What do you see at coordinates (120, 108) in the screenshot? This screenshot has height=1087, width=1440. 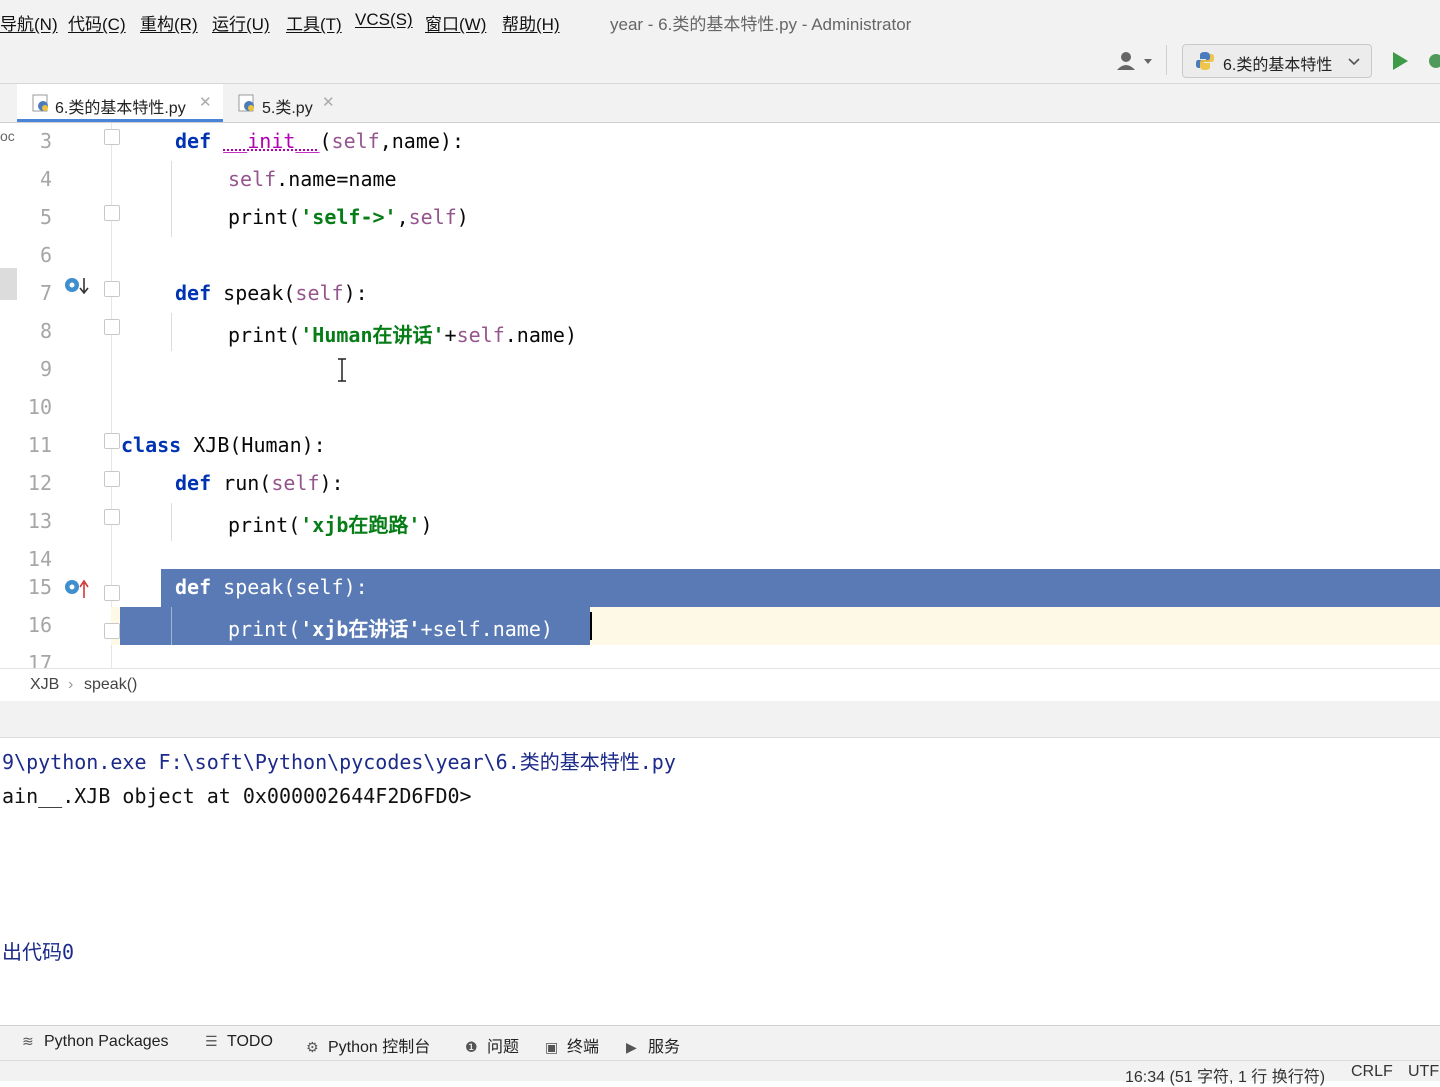 I see `tab-label: 6.类的基本特性.py` at bounding box center [120, 108].